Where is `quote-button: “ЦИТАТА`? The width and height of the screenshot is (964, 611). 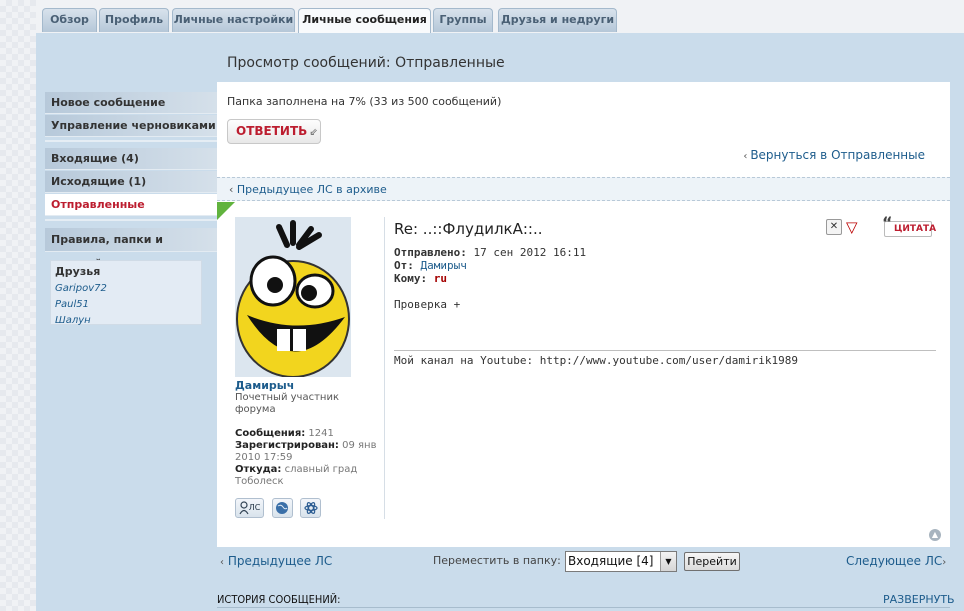 quote-button: “ЦИТАТА is located at coordinates (909, 226).